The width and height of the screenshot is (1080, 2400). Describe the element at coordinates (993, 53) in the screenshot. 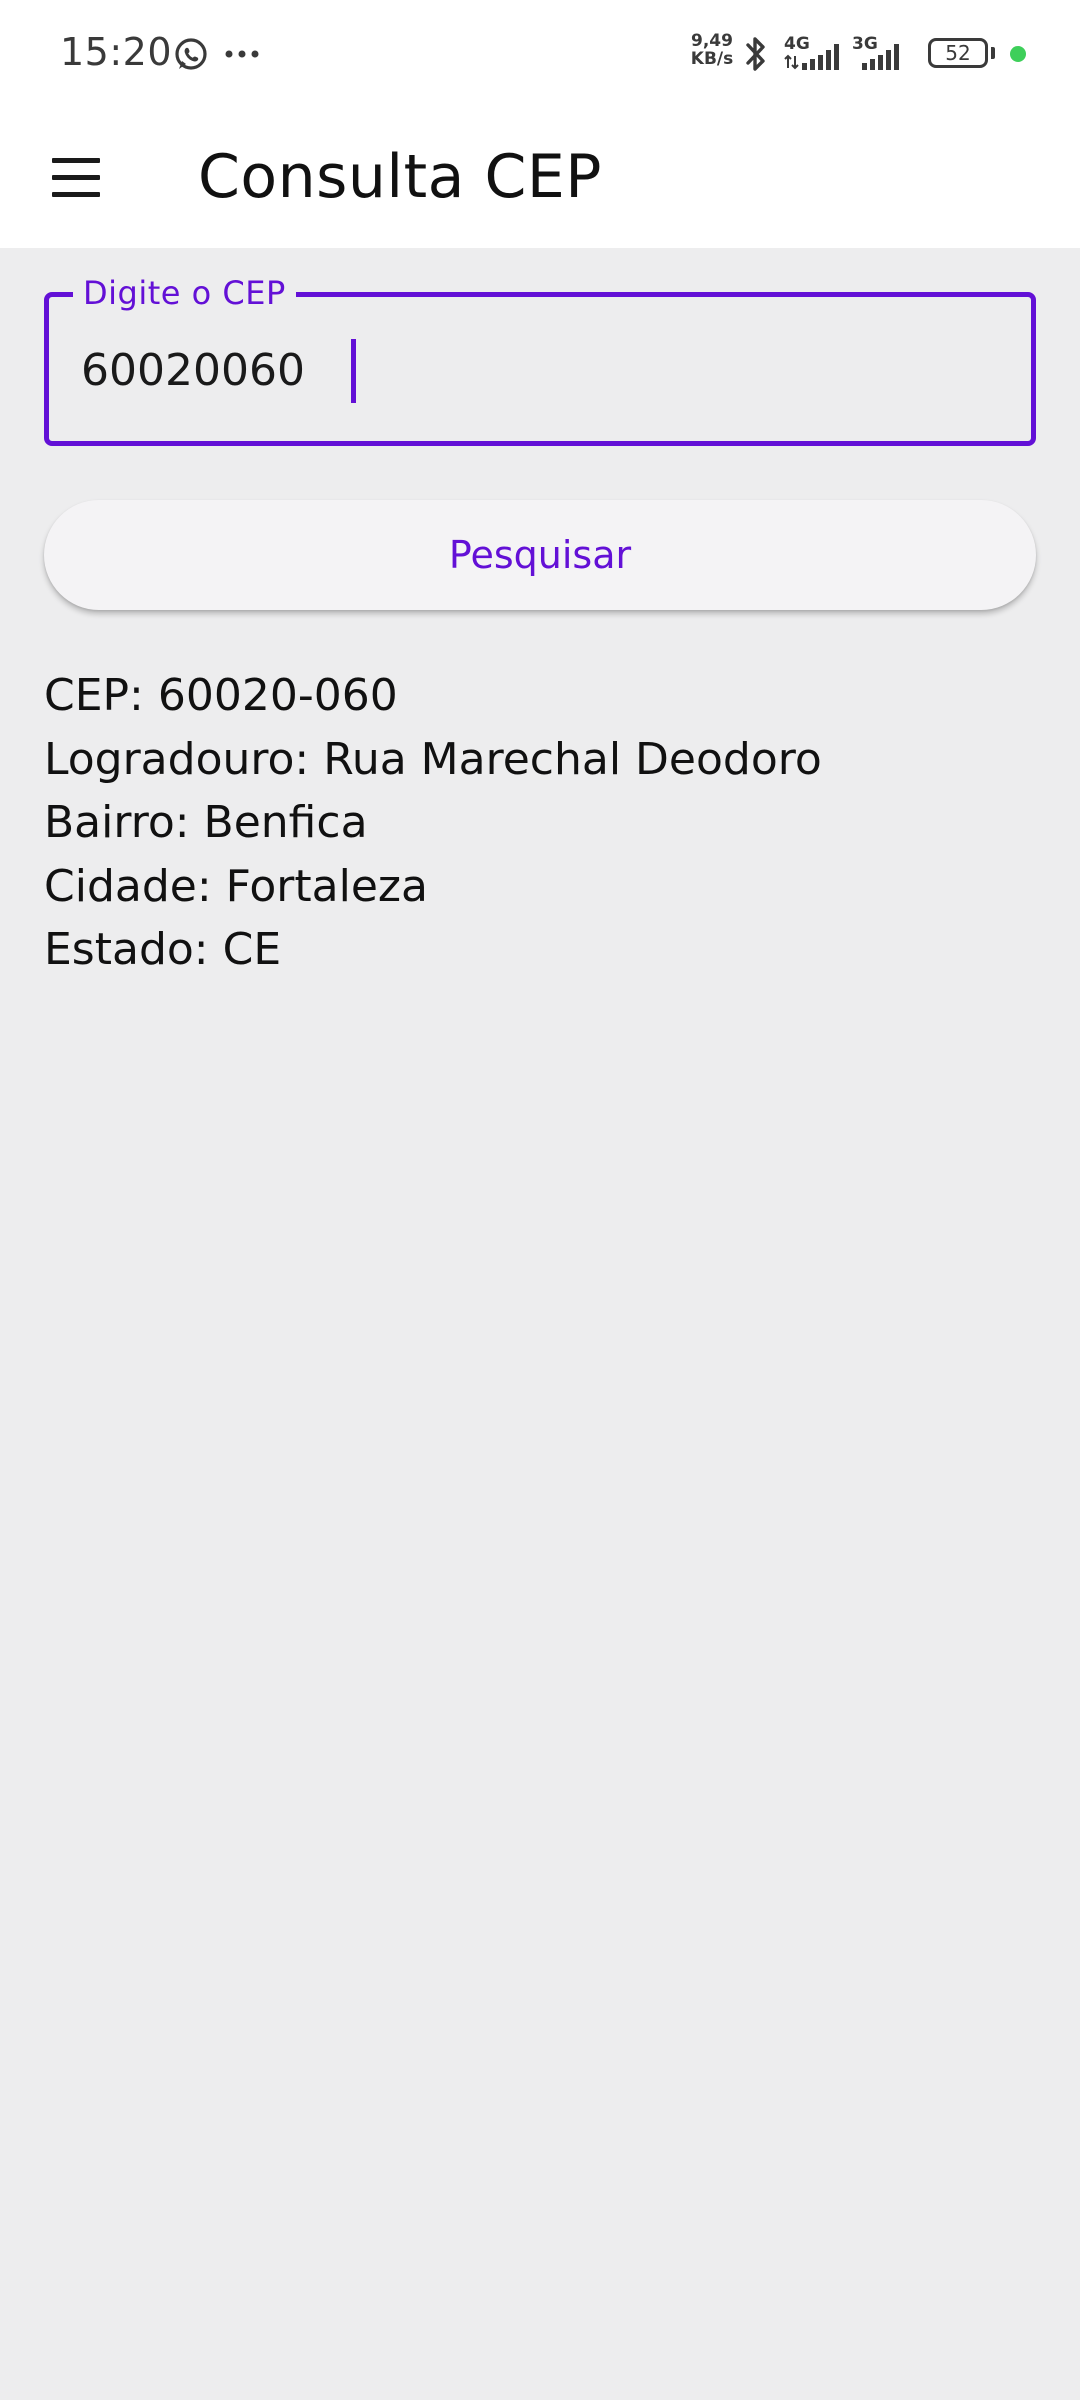

I see `battery-tip` at that location.